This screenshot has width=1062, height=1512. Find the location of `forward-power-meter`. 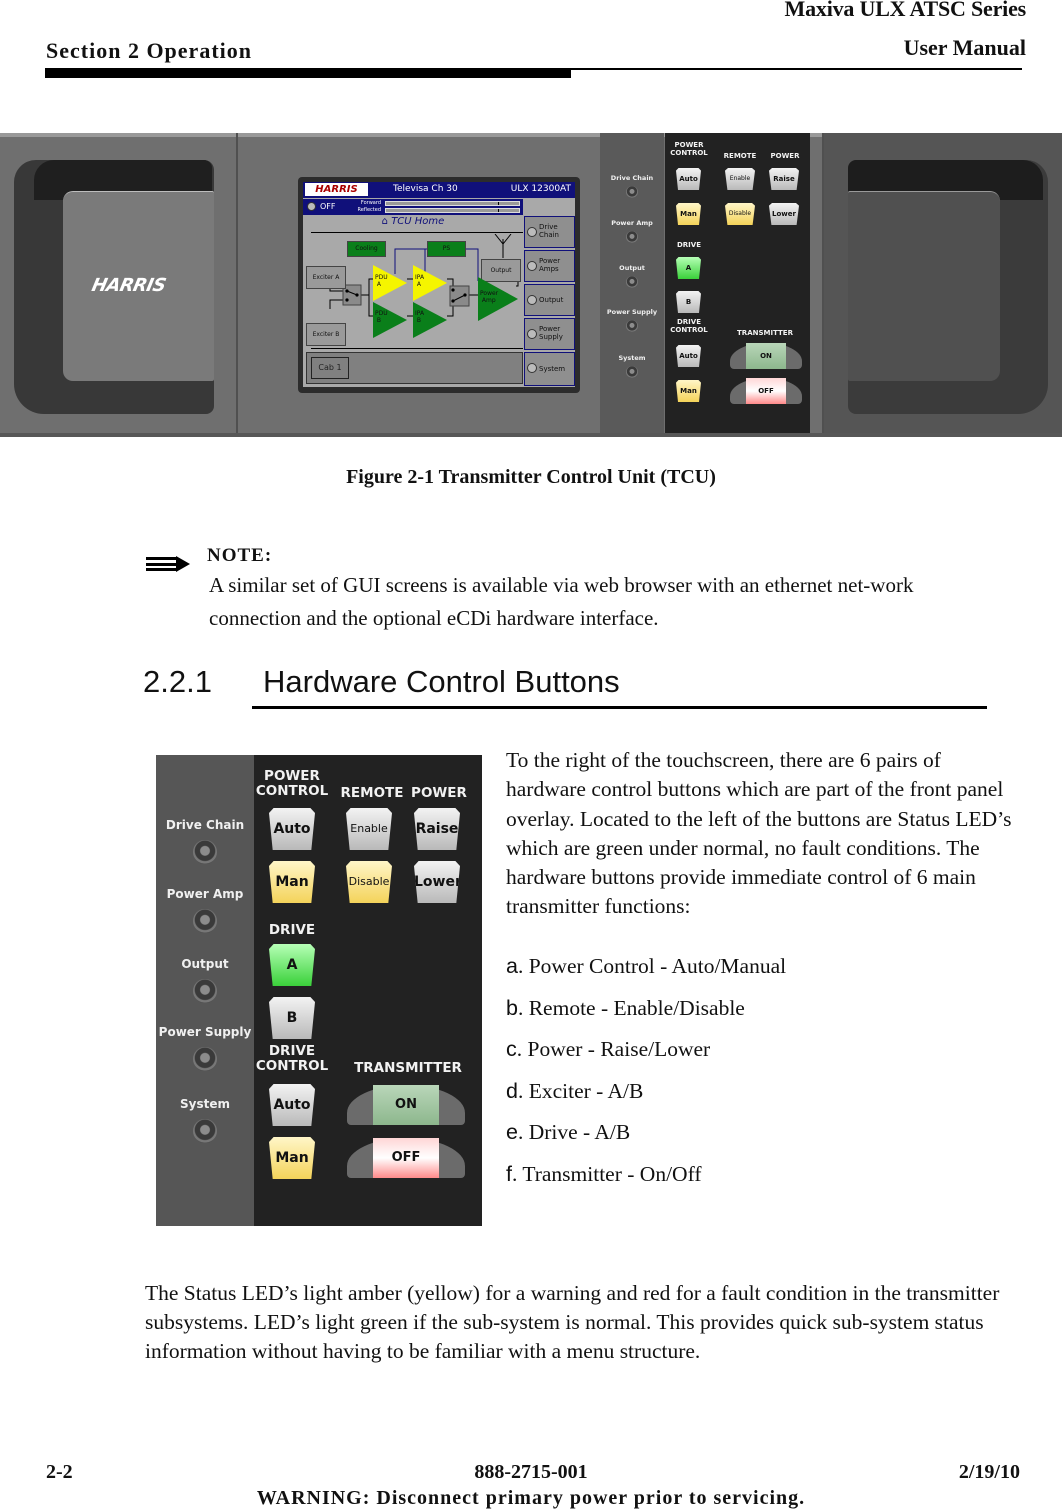

forward-power-meter is located at coordinates (452, 203).